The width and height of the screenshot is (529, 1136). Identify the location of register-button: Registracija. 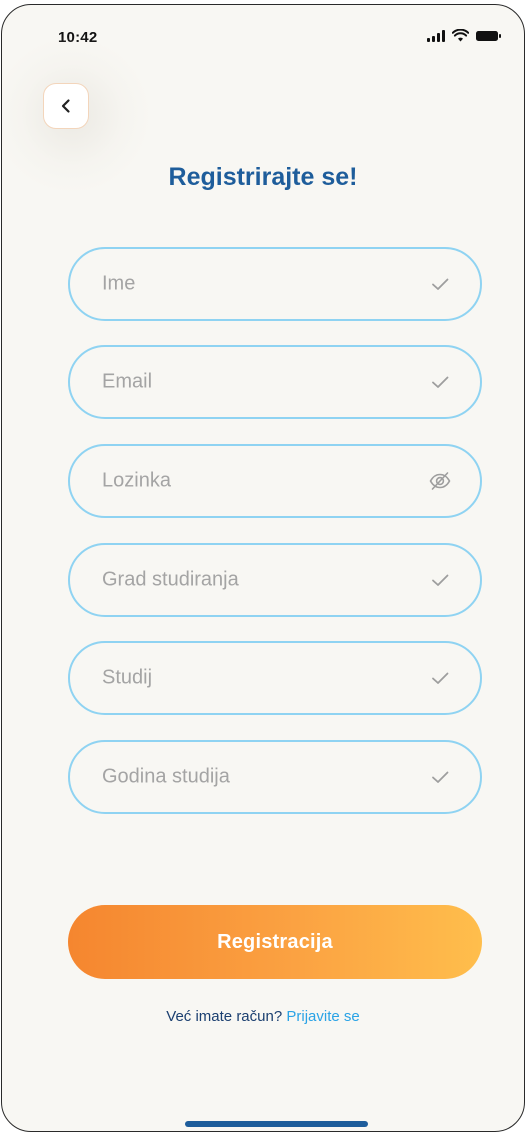
(275, 942).